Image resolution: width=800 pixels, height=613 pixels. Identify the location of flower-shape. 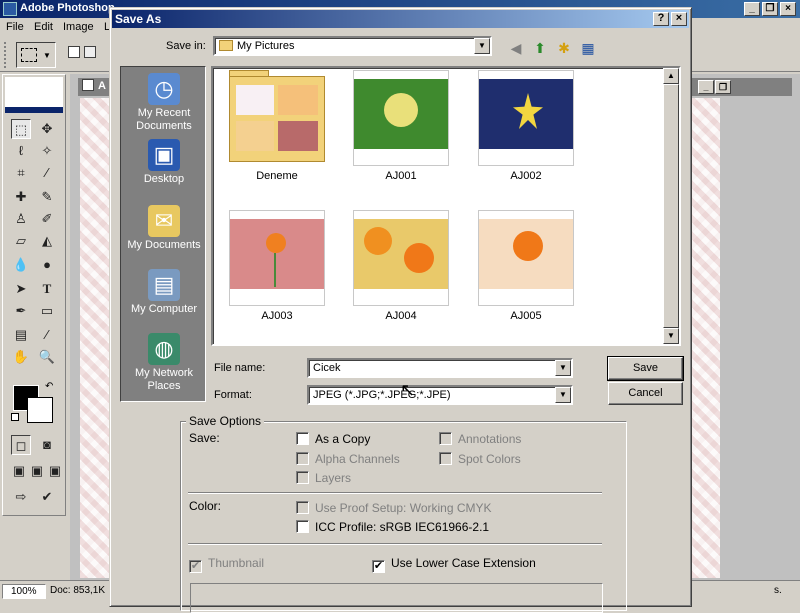
(401, 110).